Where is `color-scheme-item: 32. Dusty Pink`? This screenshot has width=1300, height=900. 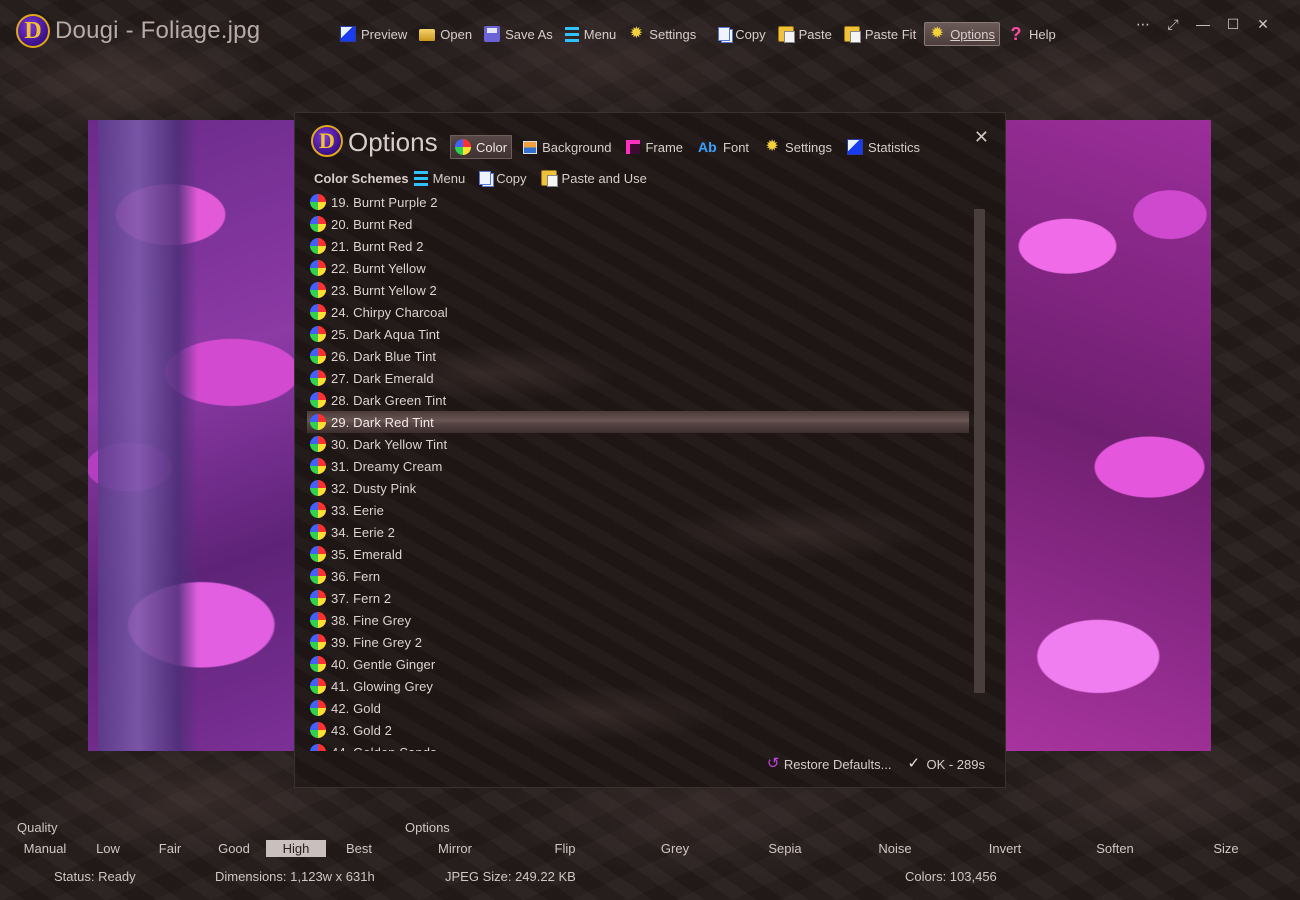
color-scheme-item: 32. Dusty Pink is located at coordinates (638, 488).